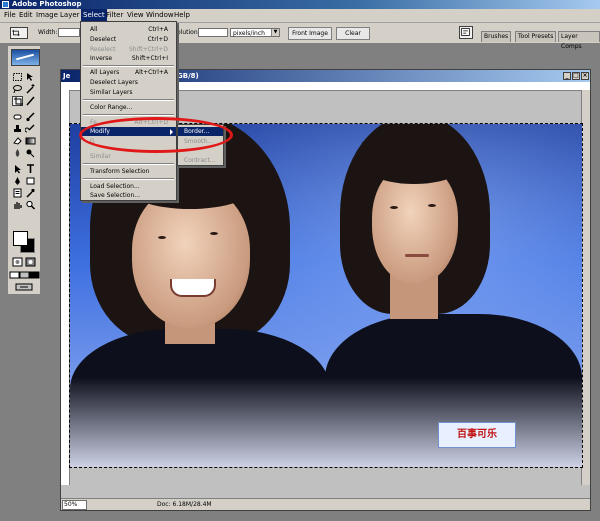 The image size is (600, 521). Describe the element at coordinates (74, 505) in the screenshot. I see `zoom-field: 50%` at that location.